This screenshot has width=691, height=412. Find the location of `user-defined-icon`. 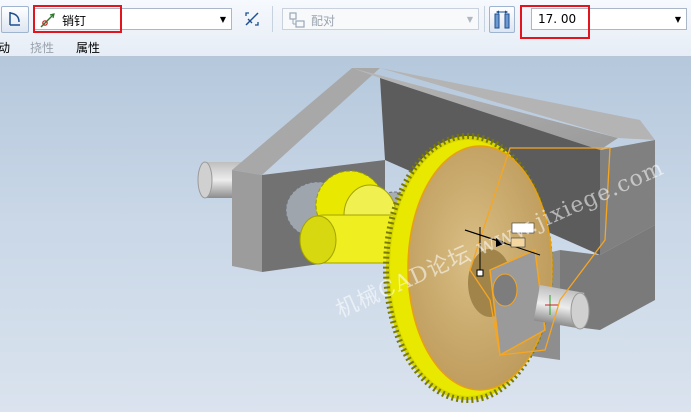

user-defined-icon is located at coordinates (15, 19).